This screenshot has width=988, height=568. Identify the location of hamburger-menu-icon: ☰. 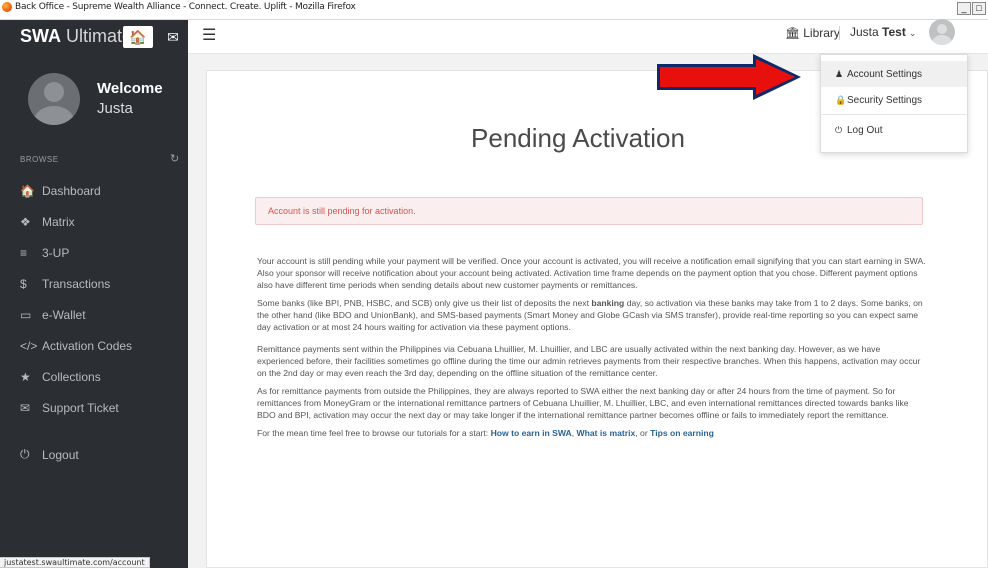
(209, 35).